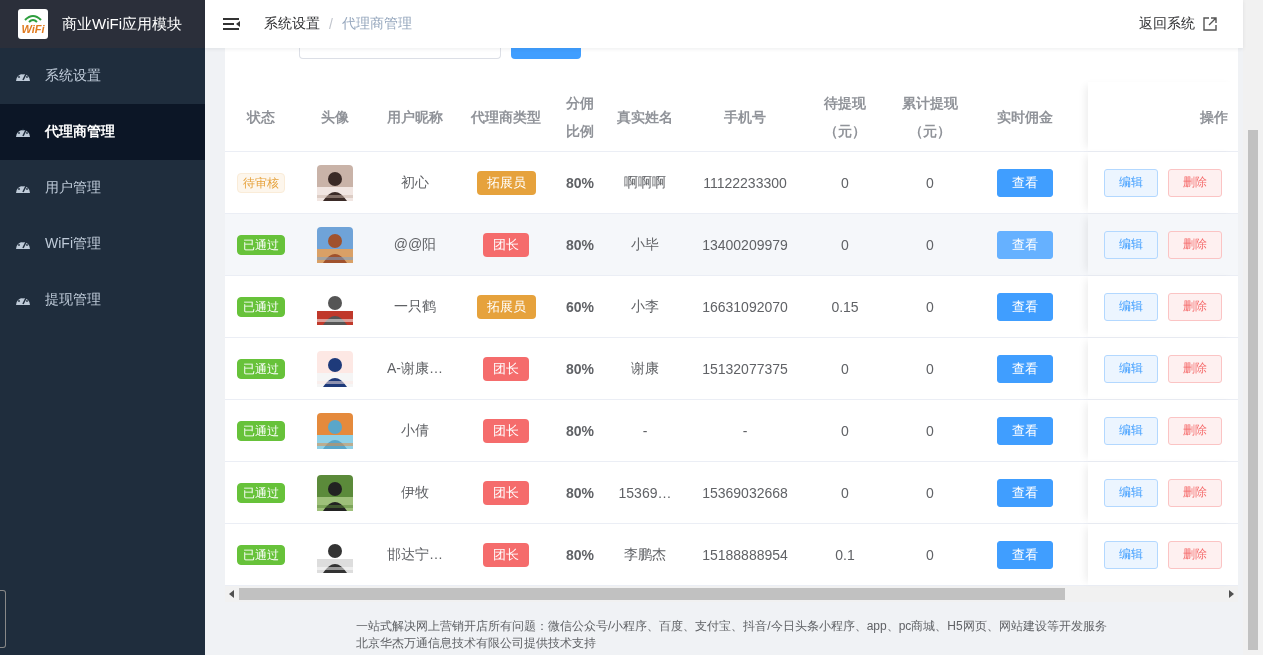 The width and height of the screenshot is (1263, 655). Describe the element at coordinates (1025, 117) in the screenshot. I see `column-header: 实时佣金` at that location.